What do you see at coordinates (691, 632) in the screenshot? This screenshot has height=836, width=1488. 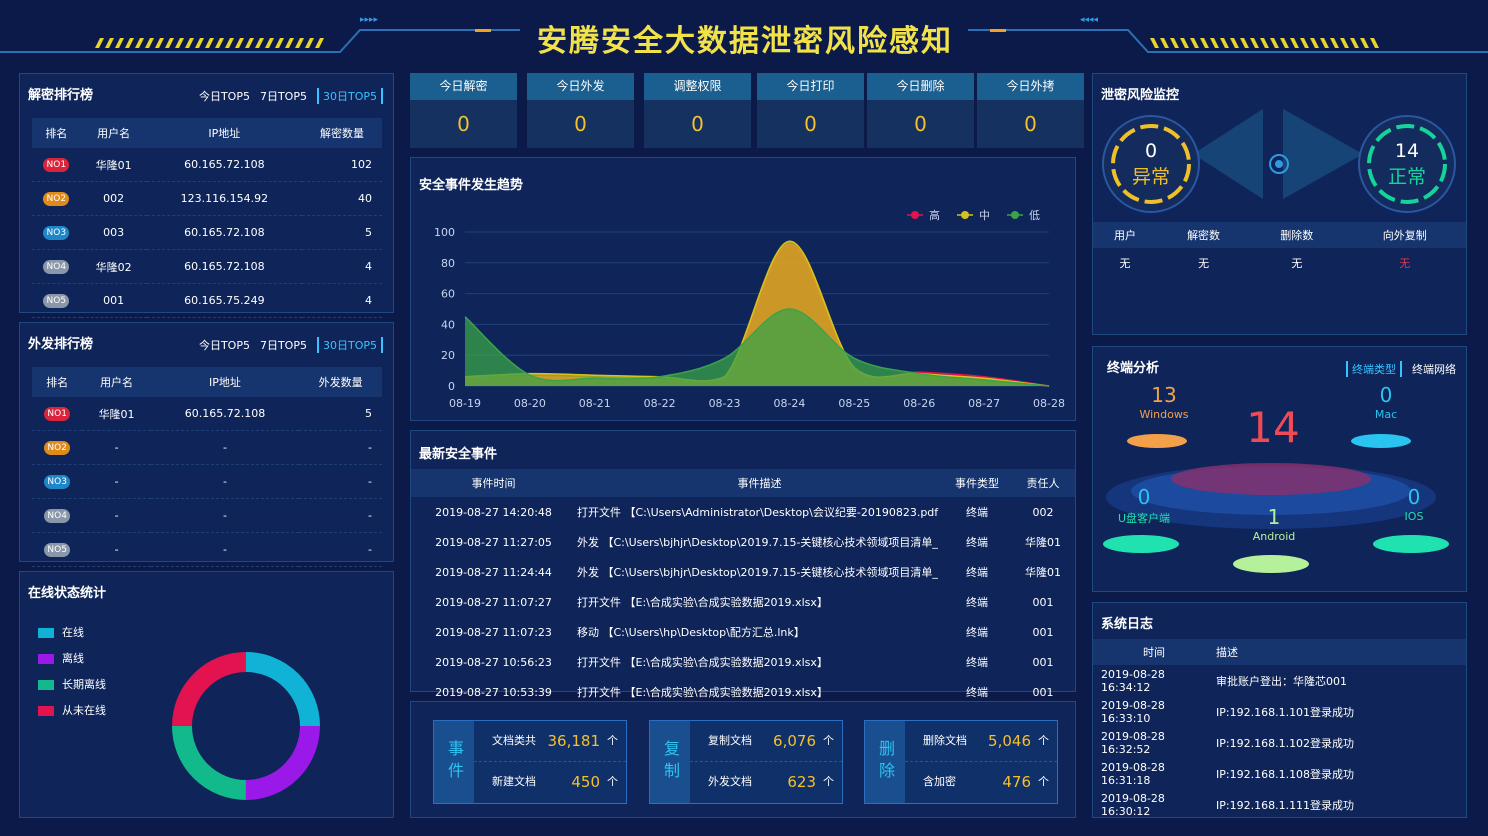 I see `event-desc: 移动 【C:\Users\hp\Desktop\配方汇总.lnk】` at bounding box center [691, 632].